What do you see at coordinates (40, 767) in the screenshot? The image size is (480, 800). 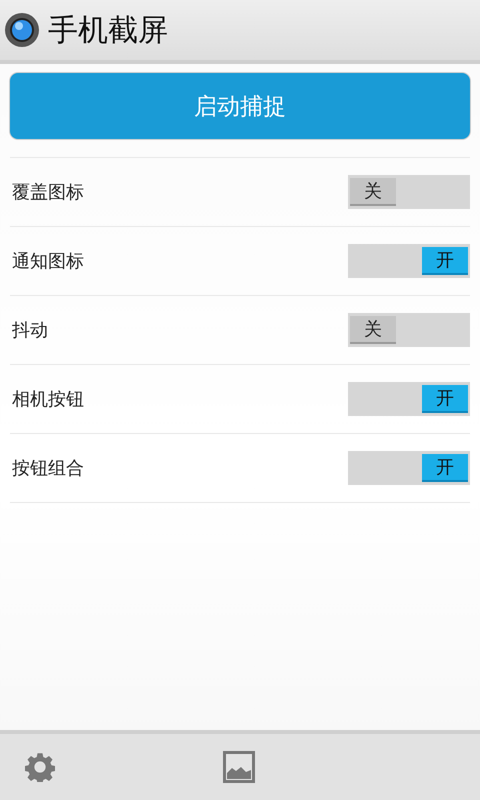 I see `settings-icon` at bounding box center [40, 767].